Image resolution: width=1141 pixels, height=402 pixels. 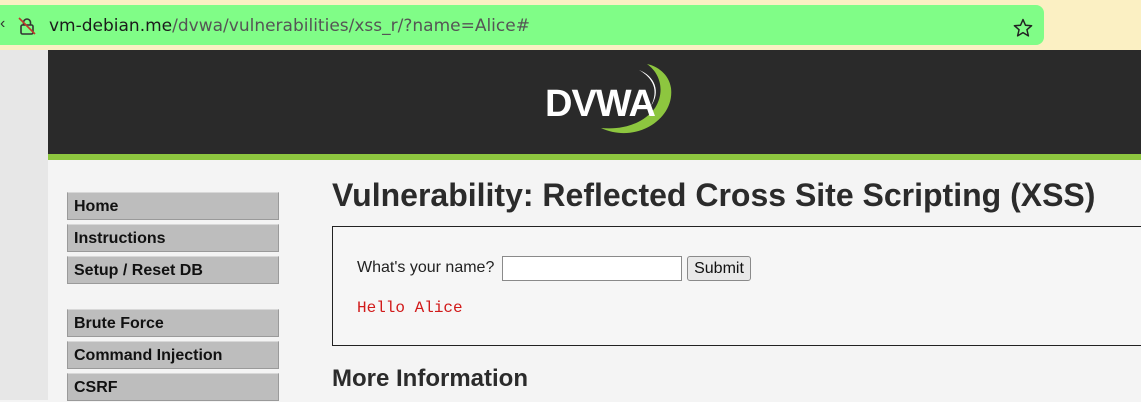 What do you see at coordinates (1023, 28) in the screenshot?
I see `star-icon` at bounding box center [1023, 28].